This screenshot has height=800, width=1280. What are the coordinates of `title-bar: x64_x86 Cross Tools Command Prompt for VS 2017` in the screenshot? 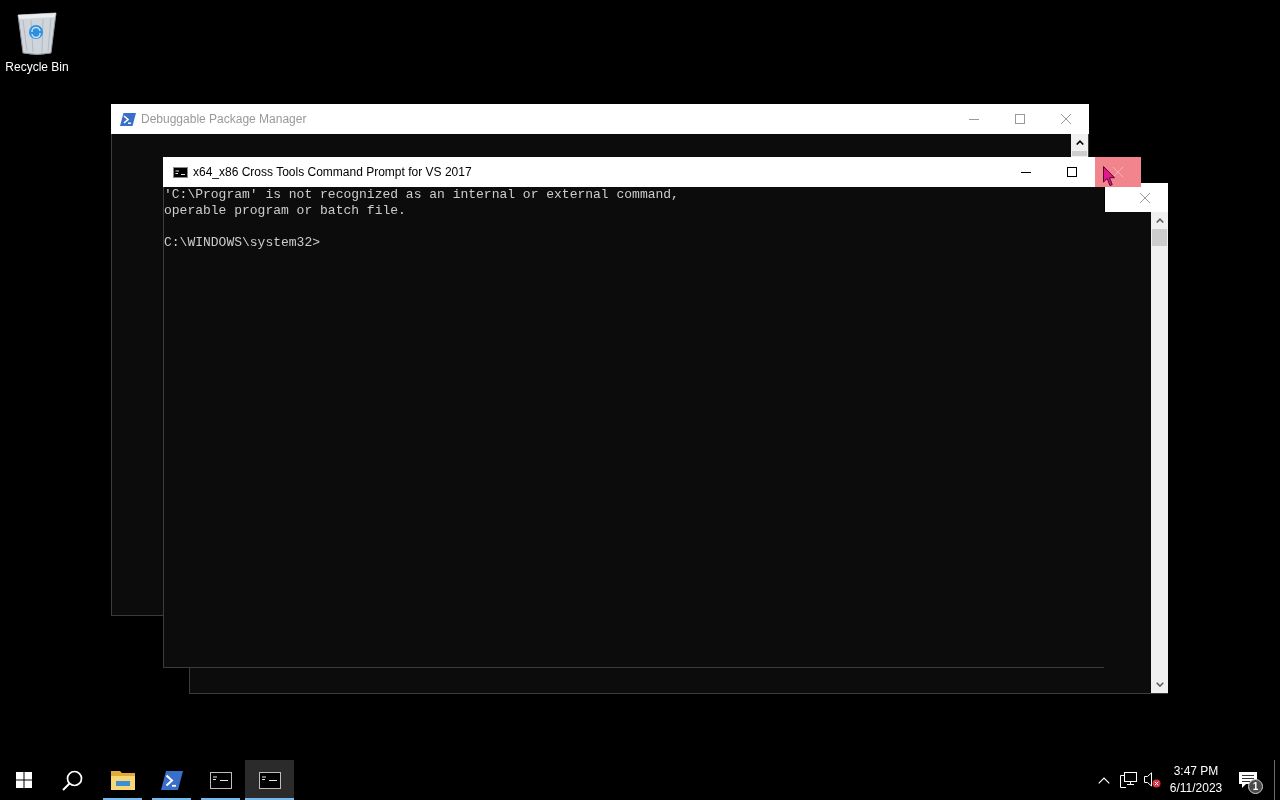 It's located at (652, 172).